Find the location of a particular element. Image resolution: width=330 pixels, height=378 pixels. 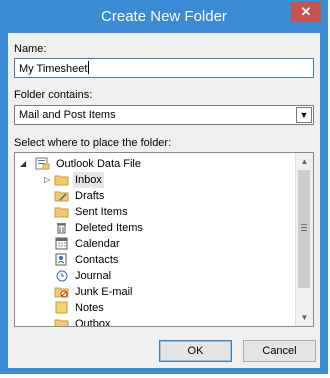

drafts-folder-icon is located at coordinates (61, 196).